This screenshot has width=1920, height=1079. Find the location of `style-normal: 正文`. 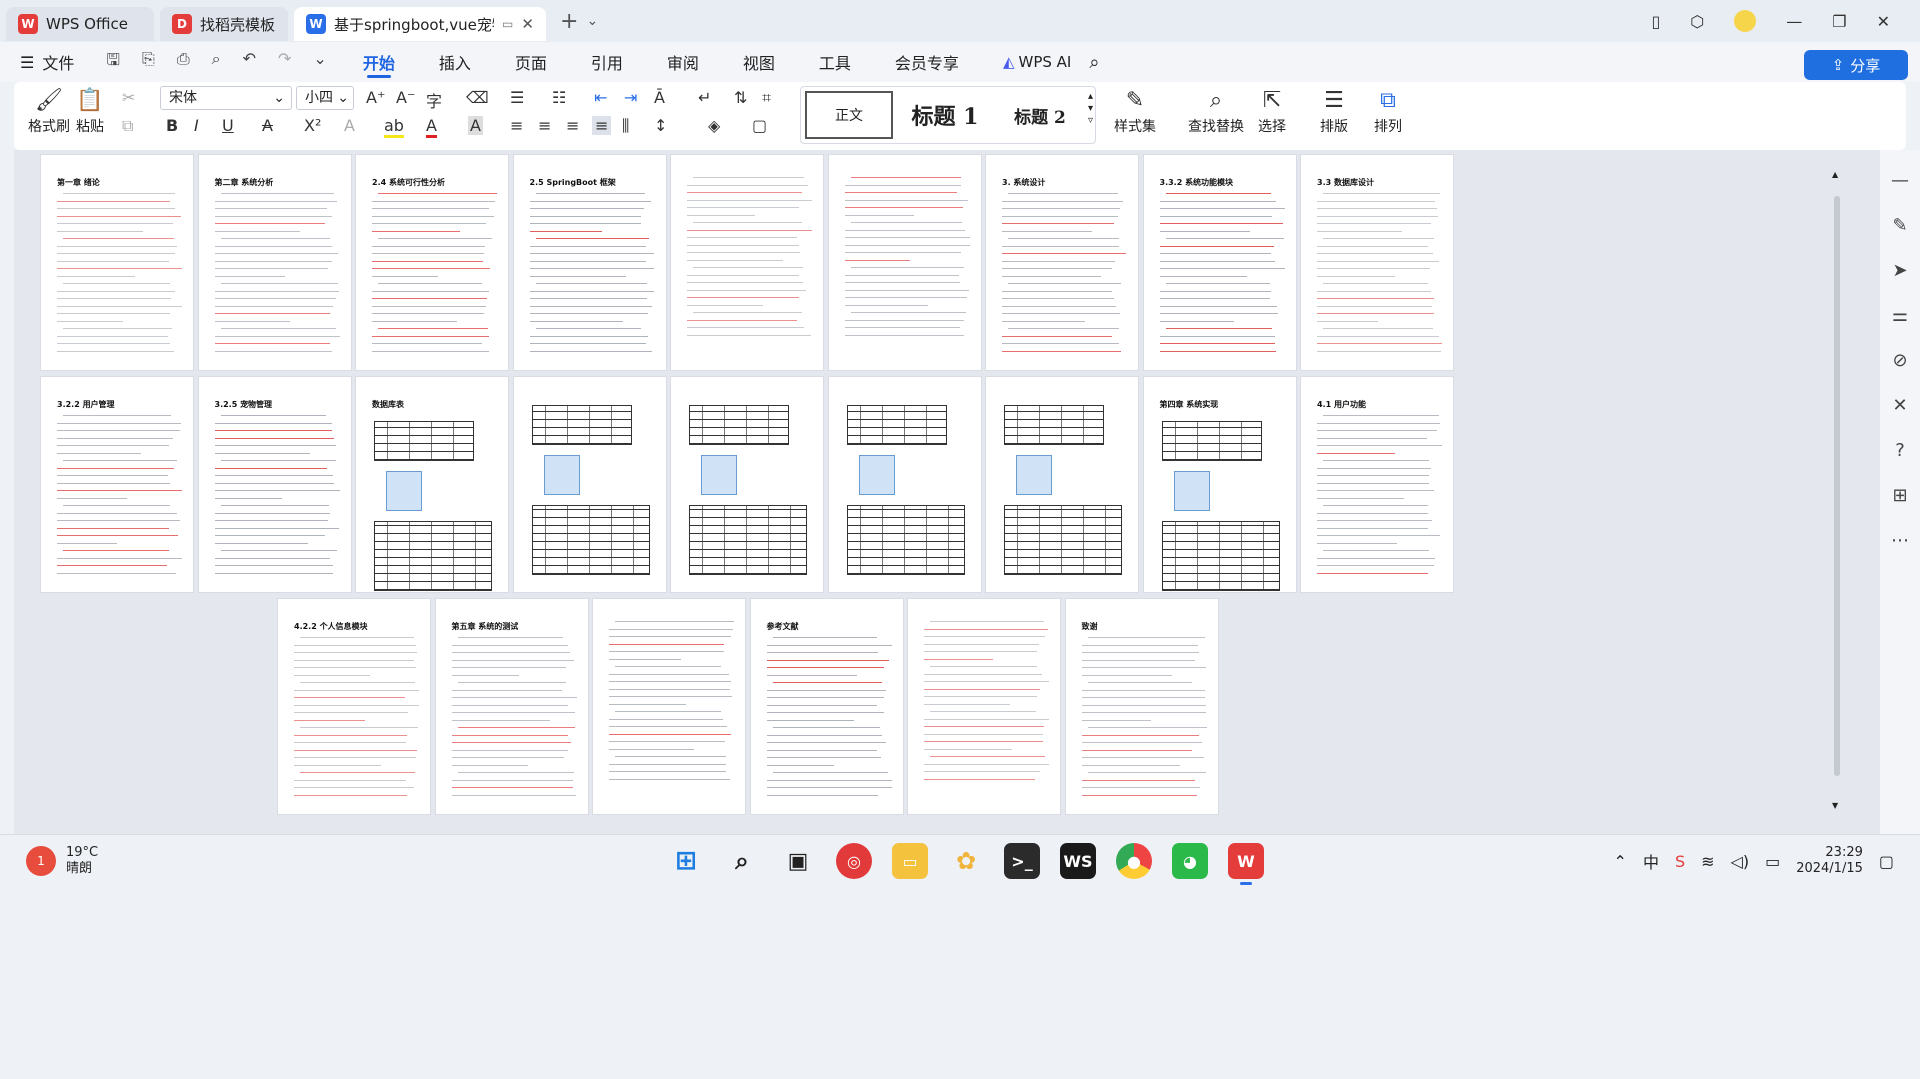

style-normal: 正文 is located at coordinates (849, 115).